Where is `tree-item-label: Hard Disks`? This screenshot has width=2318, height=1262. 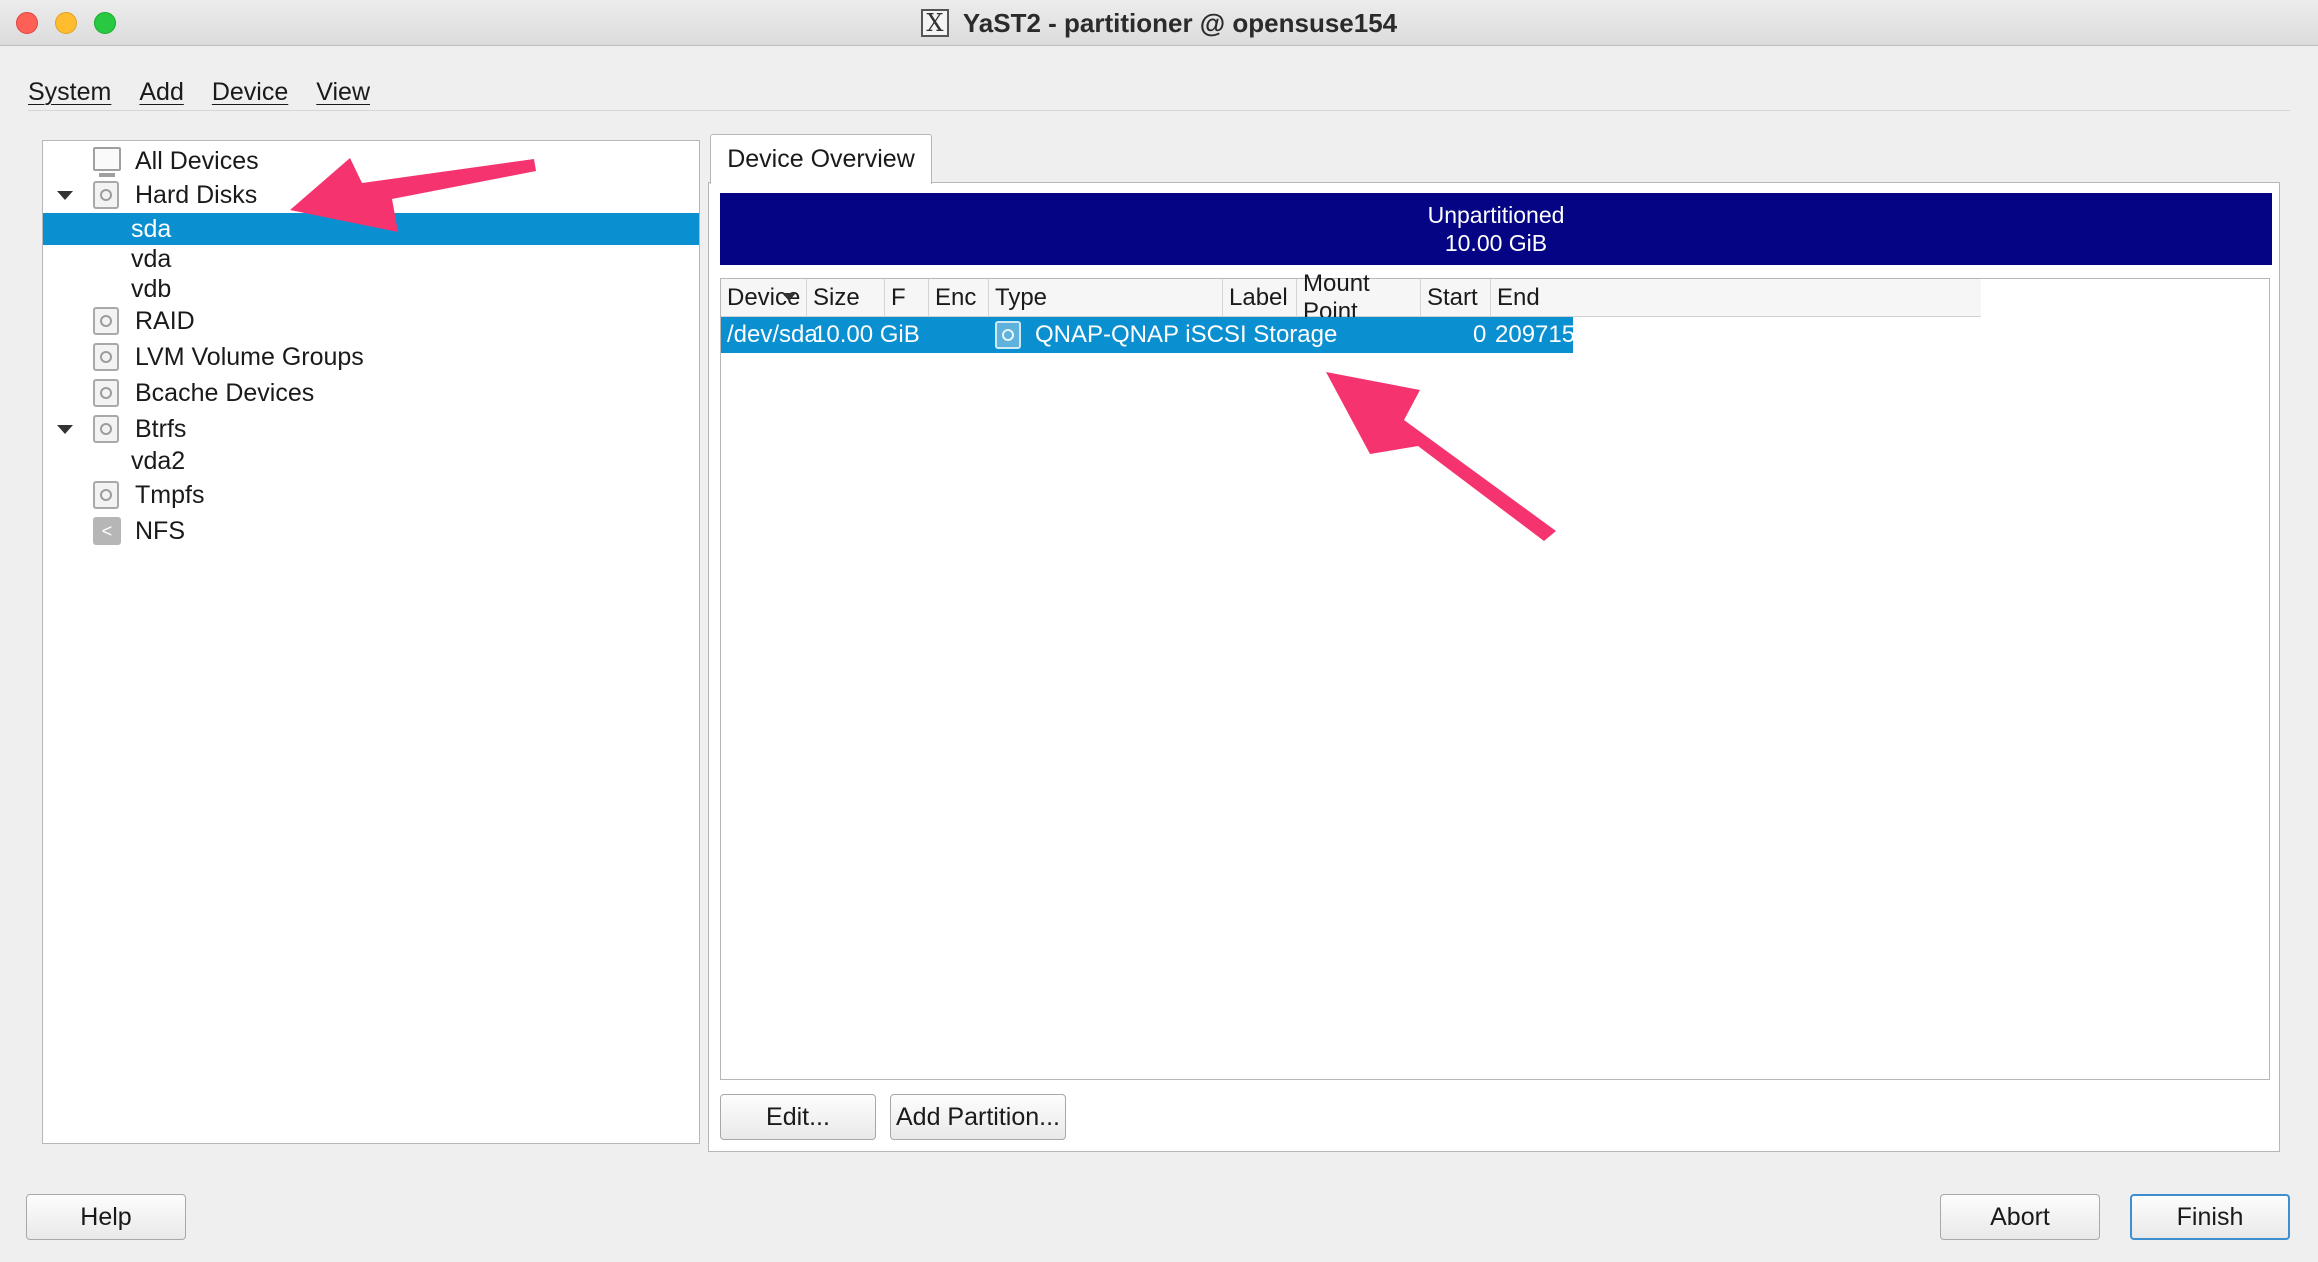 tree-item-label: Hard Disks is located at coordinates (196, 194).